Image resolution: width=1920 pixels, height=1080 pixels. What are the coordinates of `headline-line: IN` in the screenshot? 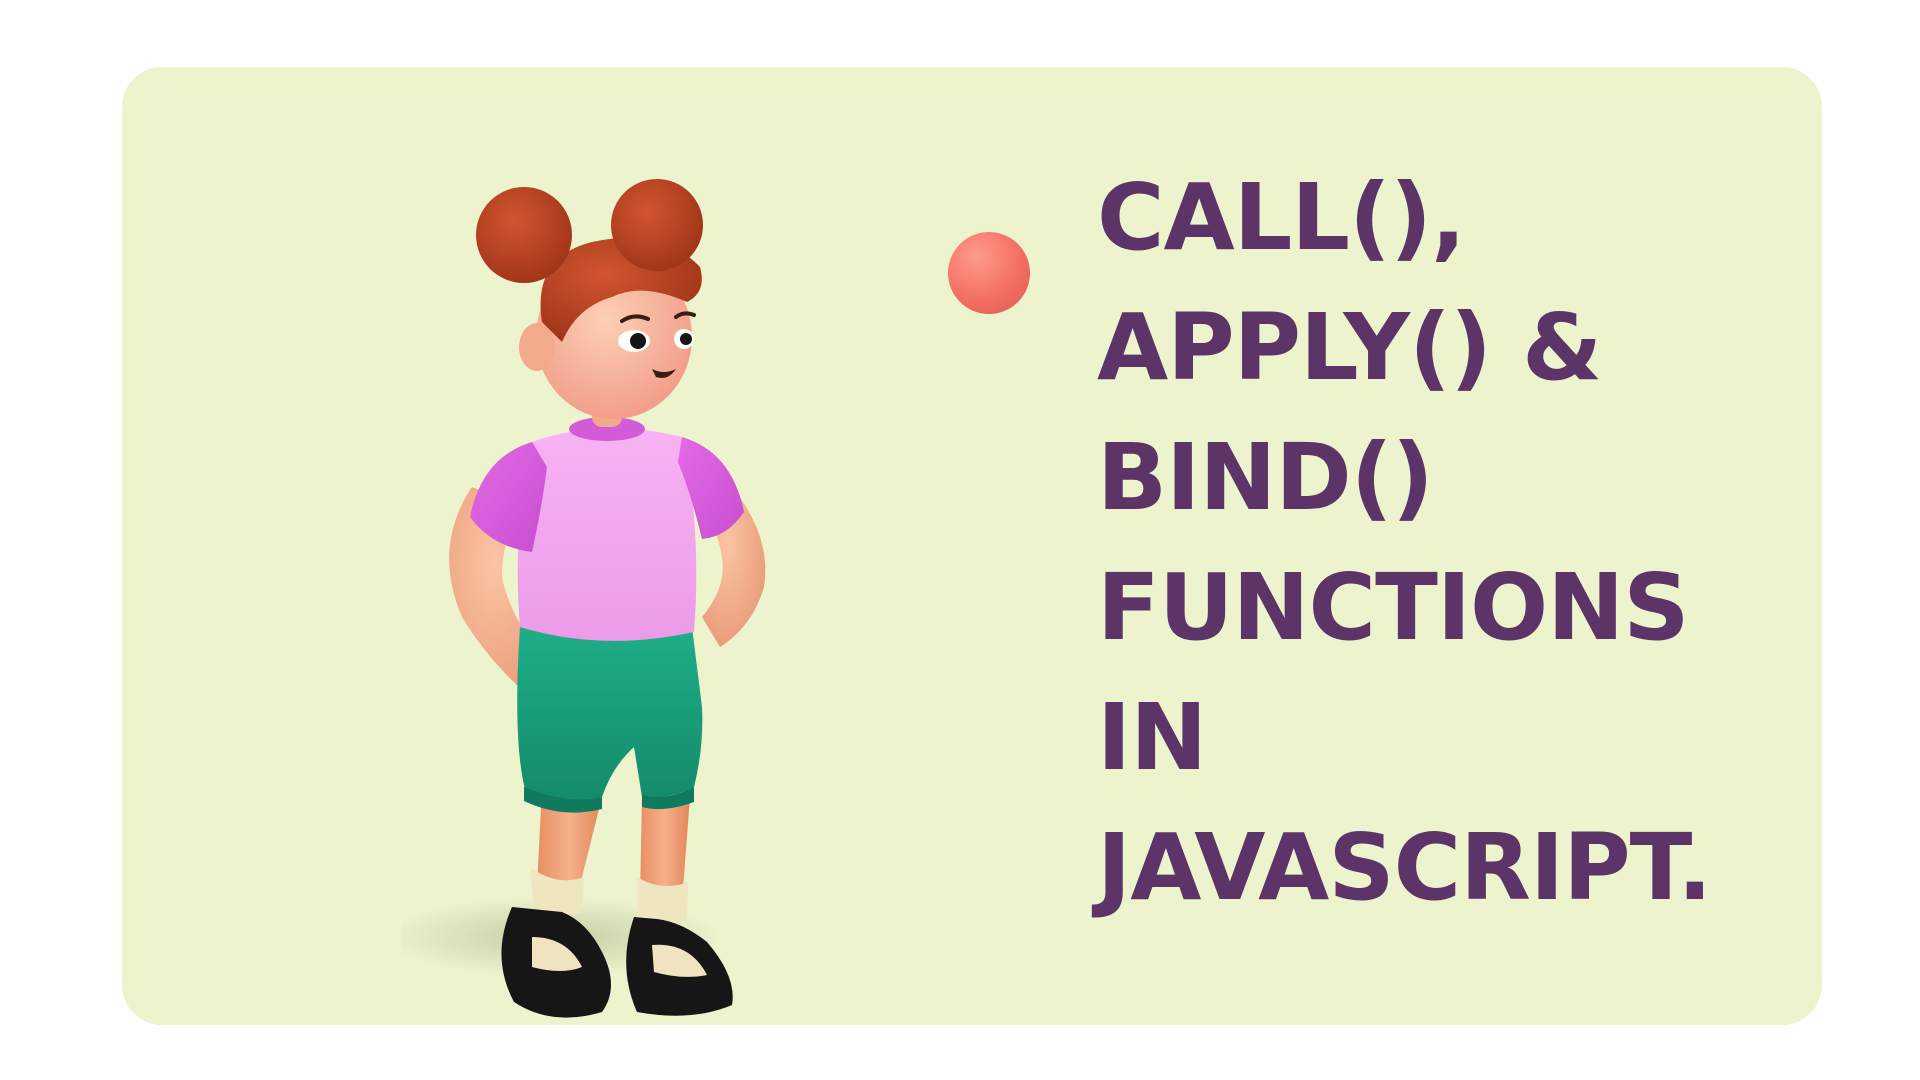 It's located at (1152, 737).